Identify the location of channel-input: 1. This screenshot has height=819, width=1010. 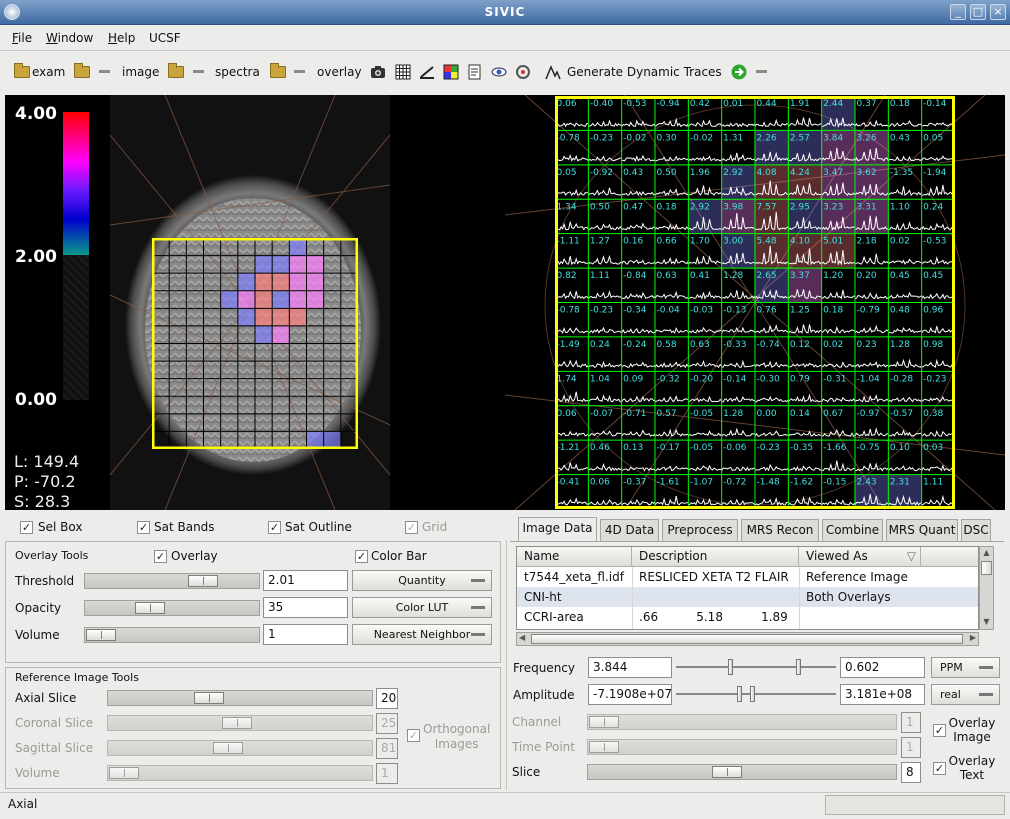
(911, 722).